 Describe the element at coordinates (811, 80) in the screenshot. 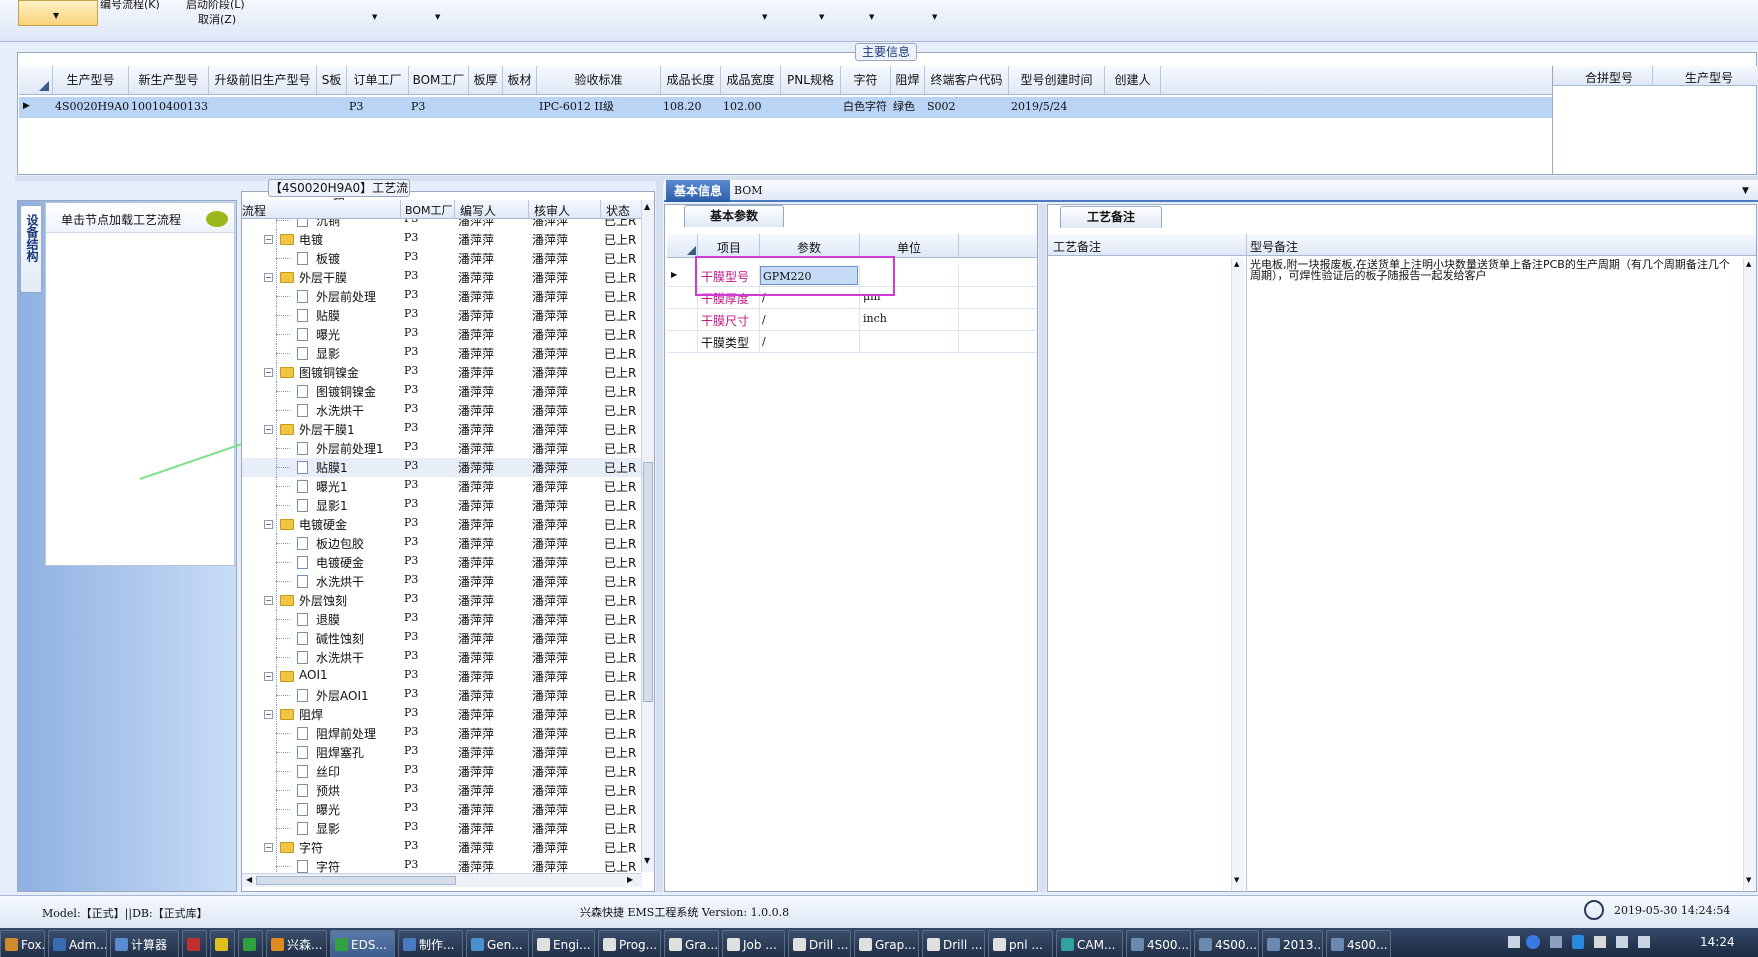

I see `column-header: PNL规格` at that location.